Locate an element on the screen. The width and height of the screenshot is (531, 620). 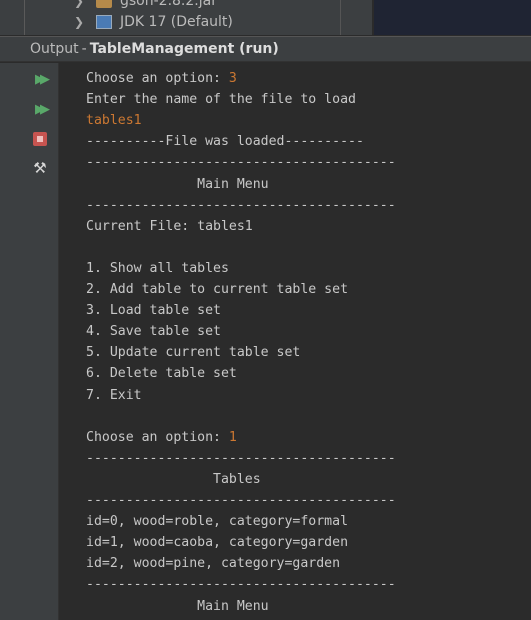
console-line: Choose an option: 1 is located at coordinates (161, 437).